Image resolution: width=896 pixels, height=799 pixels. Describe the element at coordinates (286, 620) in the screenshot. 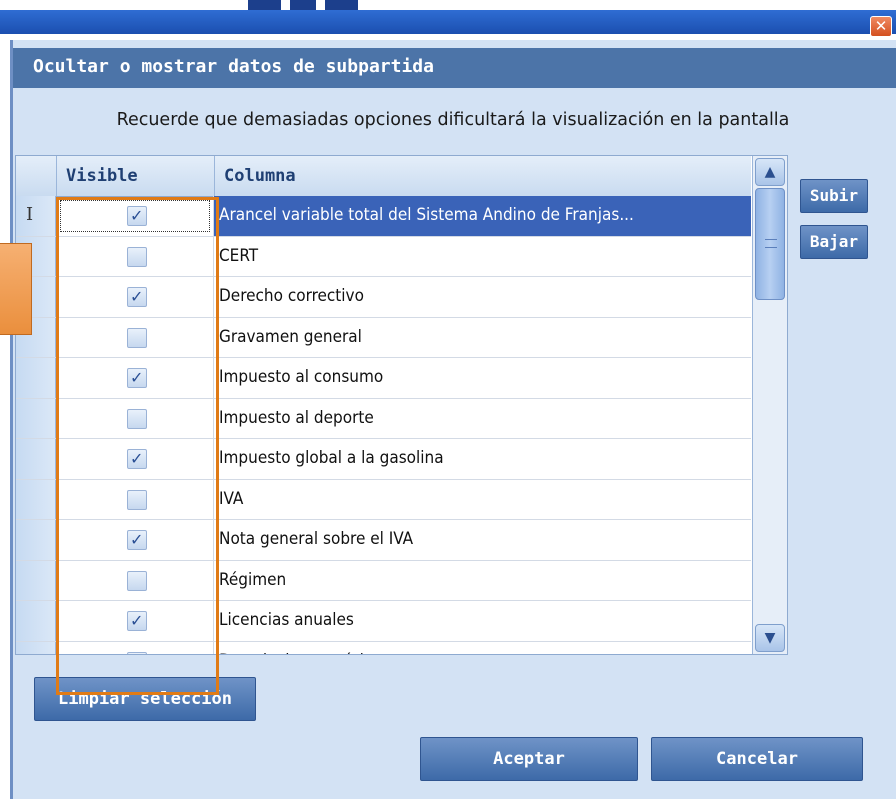

I see `column-name-label: Licencias anuales` at that location.